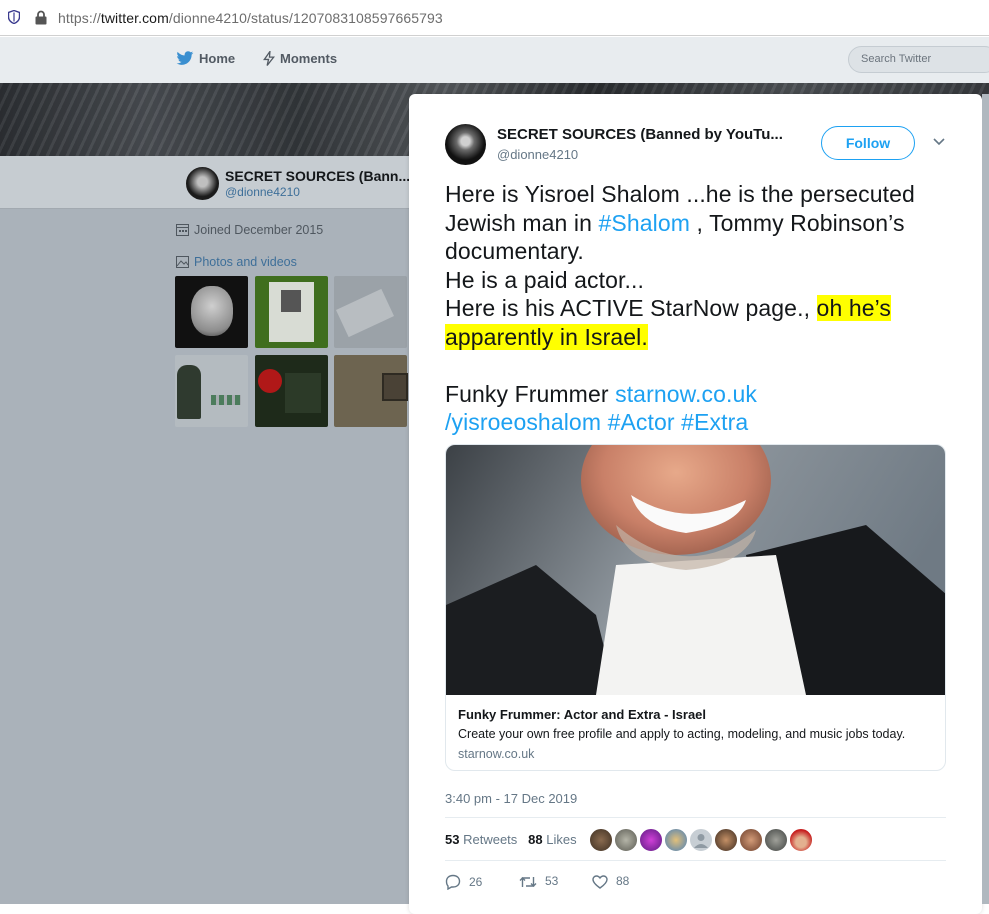 This screenshot has width=989, height=914. What do you see at coordinates (641, 422) in the screenshot?
I see `hashtag-link: #Actor` at bounding box center [641, 422].